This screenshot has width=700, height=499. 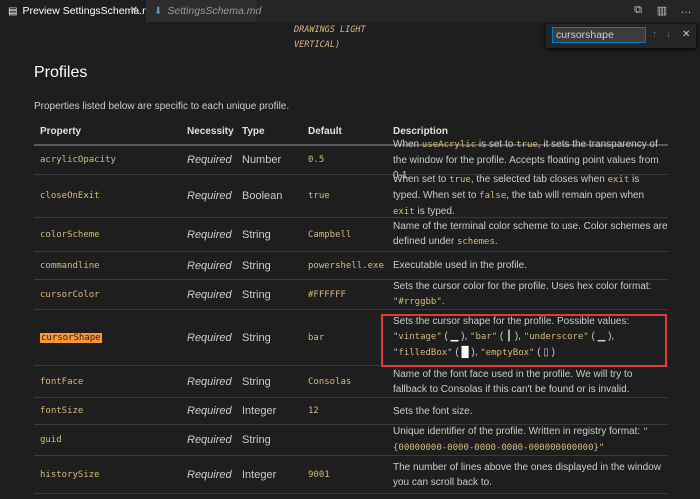 I want to click on find-widget: ↑ ↓ ✕, so click(x=621, y=36).